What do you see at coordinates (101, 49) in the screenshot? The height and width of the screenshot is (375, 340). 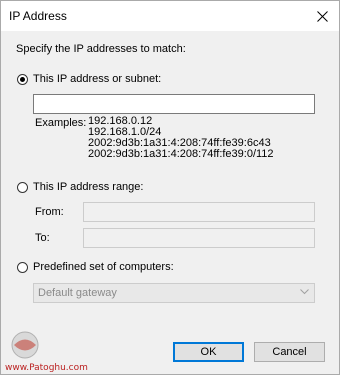 I see `prompt-label: Specify the IP addresses to match:` at bounding box center [101, 49].